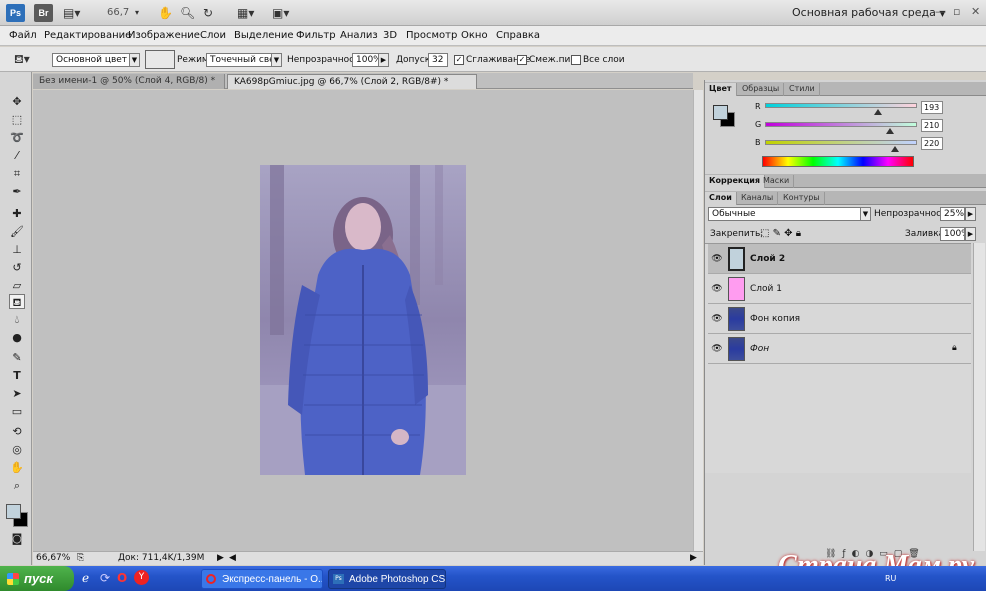 The width and height of the screenshot is (986, 591). Describe the element at coordinates (17, 173) in the screenshot. I see `crop-tool-icon: ⌗` at that location.